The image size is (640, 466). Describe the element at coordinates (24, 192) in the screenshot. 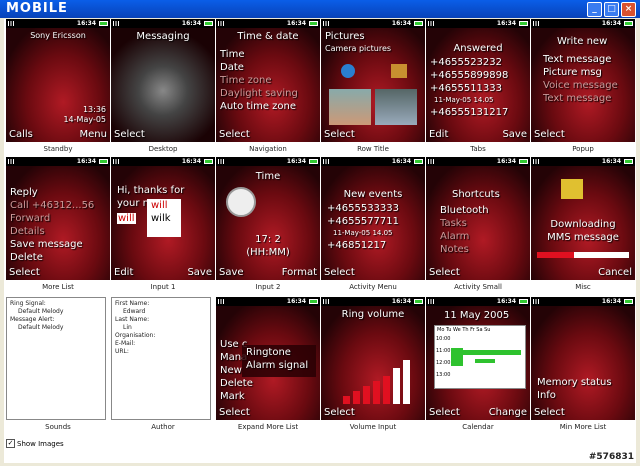

I see `list-item: Reply` at that location.